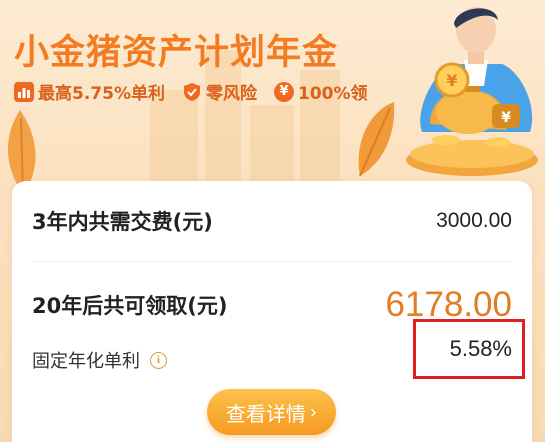 This screenshot has width=545, height=442. I want to click on page-title: 小金猪资产计划年金, so click(176, 53).